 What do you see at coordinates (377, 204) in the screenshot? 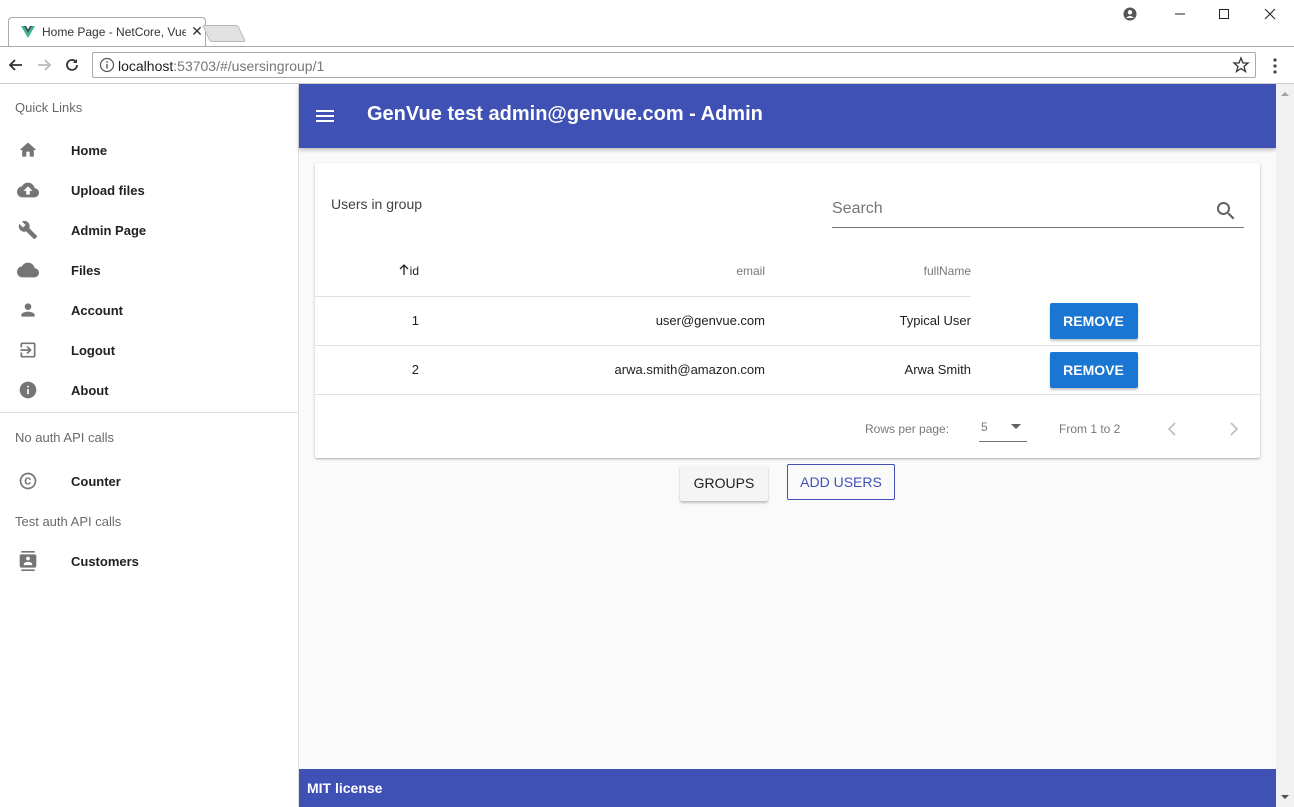
I see `card-title: Users in group` at bounding box center [377, 204].